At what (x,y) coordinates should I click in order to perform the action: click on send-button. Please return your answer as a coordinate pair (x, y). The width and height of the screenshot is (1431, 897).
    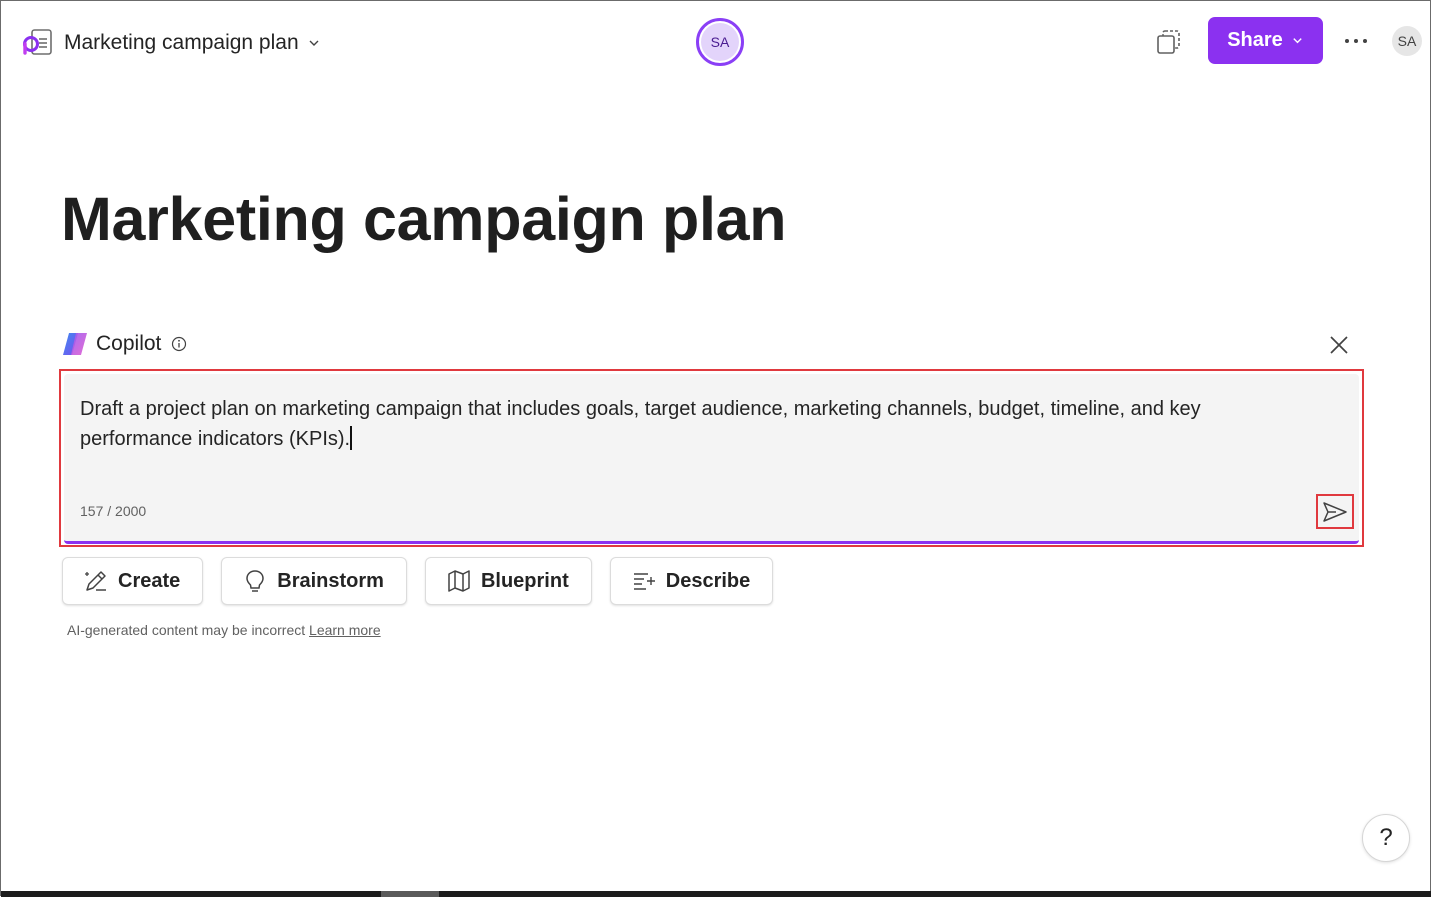
    Looking at the image, I should click on (1335, 511).